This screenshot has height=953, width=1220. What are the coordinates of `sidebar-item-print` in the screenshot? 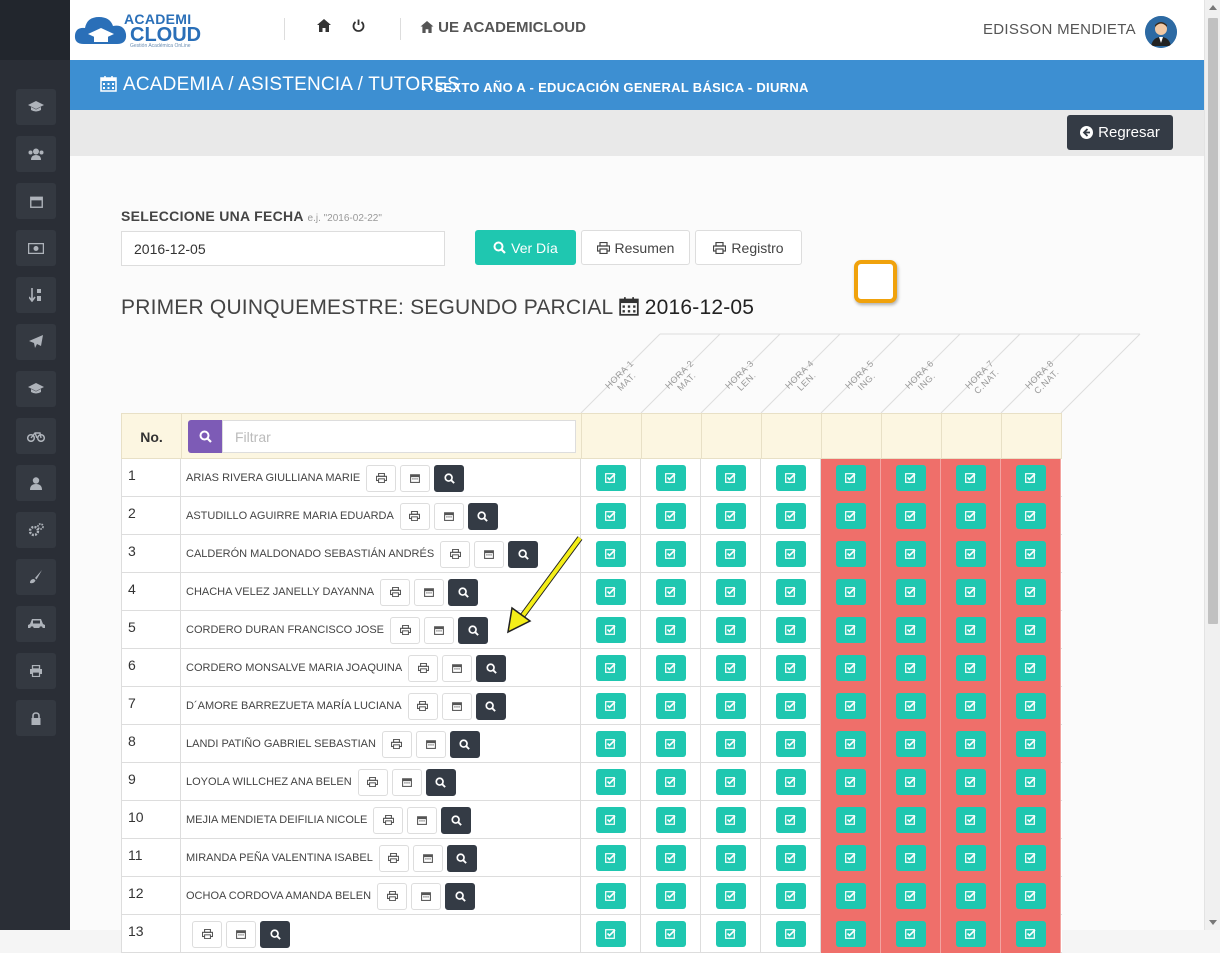 It's located at (36, 671).